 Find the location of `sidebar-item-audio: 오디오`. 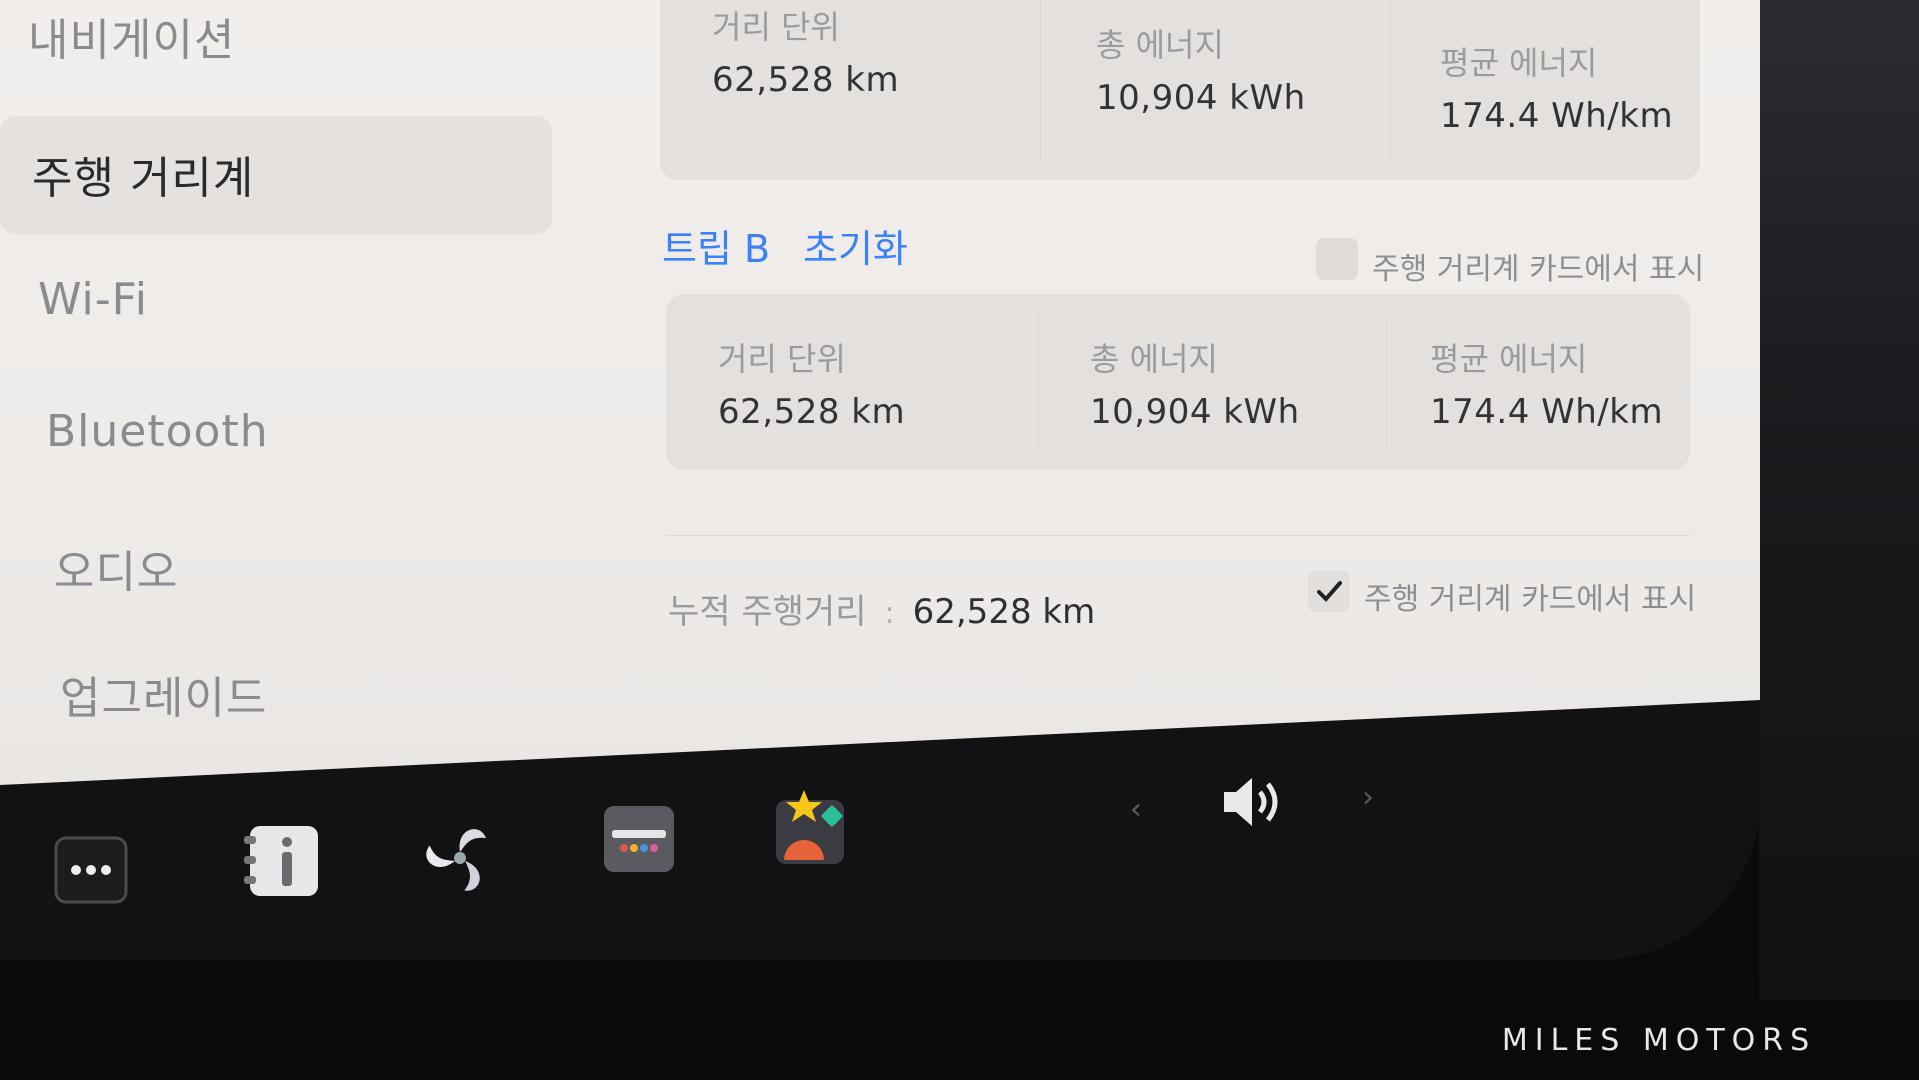

sidebar-item-audio: 오디오 is located at coordinates (116, 568).